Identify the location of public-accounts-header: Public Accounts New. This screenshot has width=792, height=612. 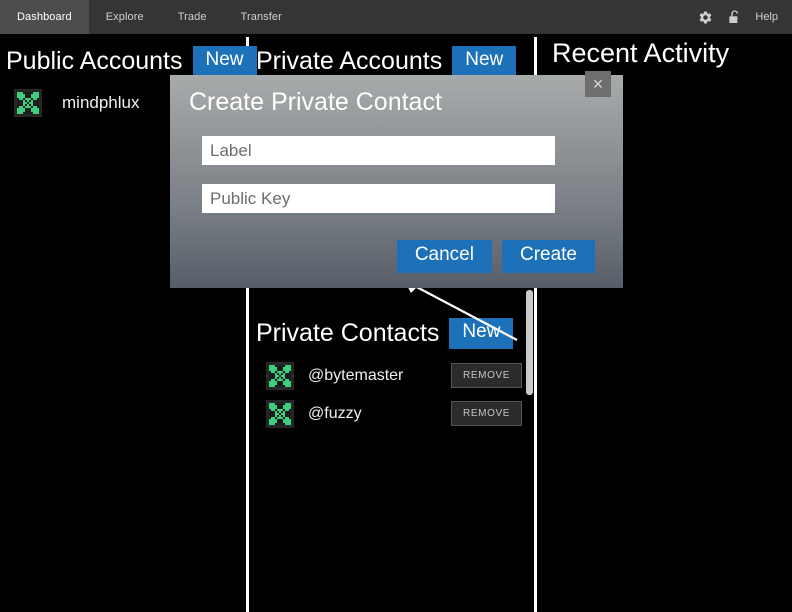
(131, 61).